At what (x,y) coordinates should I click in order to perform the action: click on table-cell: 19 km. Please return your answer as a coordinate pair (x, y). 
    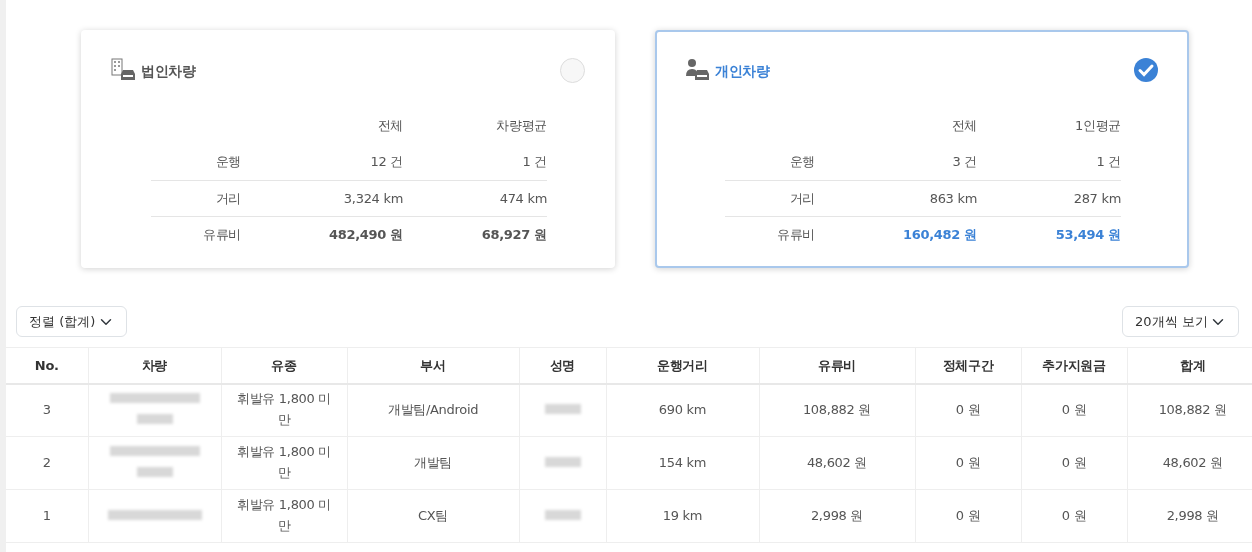
    Looking at the image, I should click on (682, 516).